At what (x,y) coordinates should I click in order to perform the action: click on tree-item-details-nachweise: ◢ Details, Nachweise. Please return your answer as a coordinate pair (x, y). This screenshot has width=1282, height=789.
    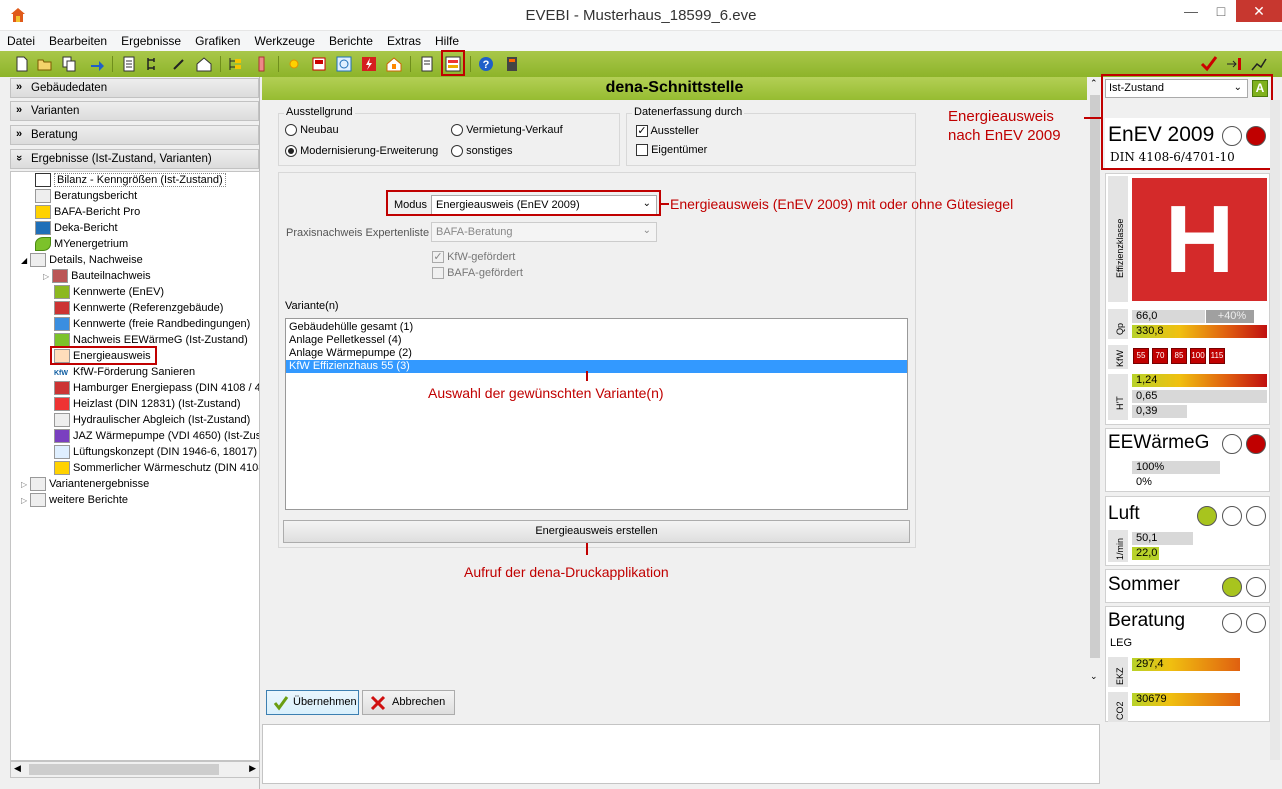
    Looking at the image, I should click on (82, 260).